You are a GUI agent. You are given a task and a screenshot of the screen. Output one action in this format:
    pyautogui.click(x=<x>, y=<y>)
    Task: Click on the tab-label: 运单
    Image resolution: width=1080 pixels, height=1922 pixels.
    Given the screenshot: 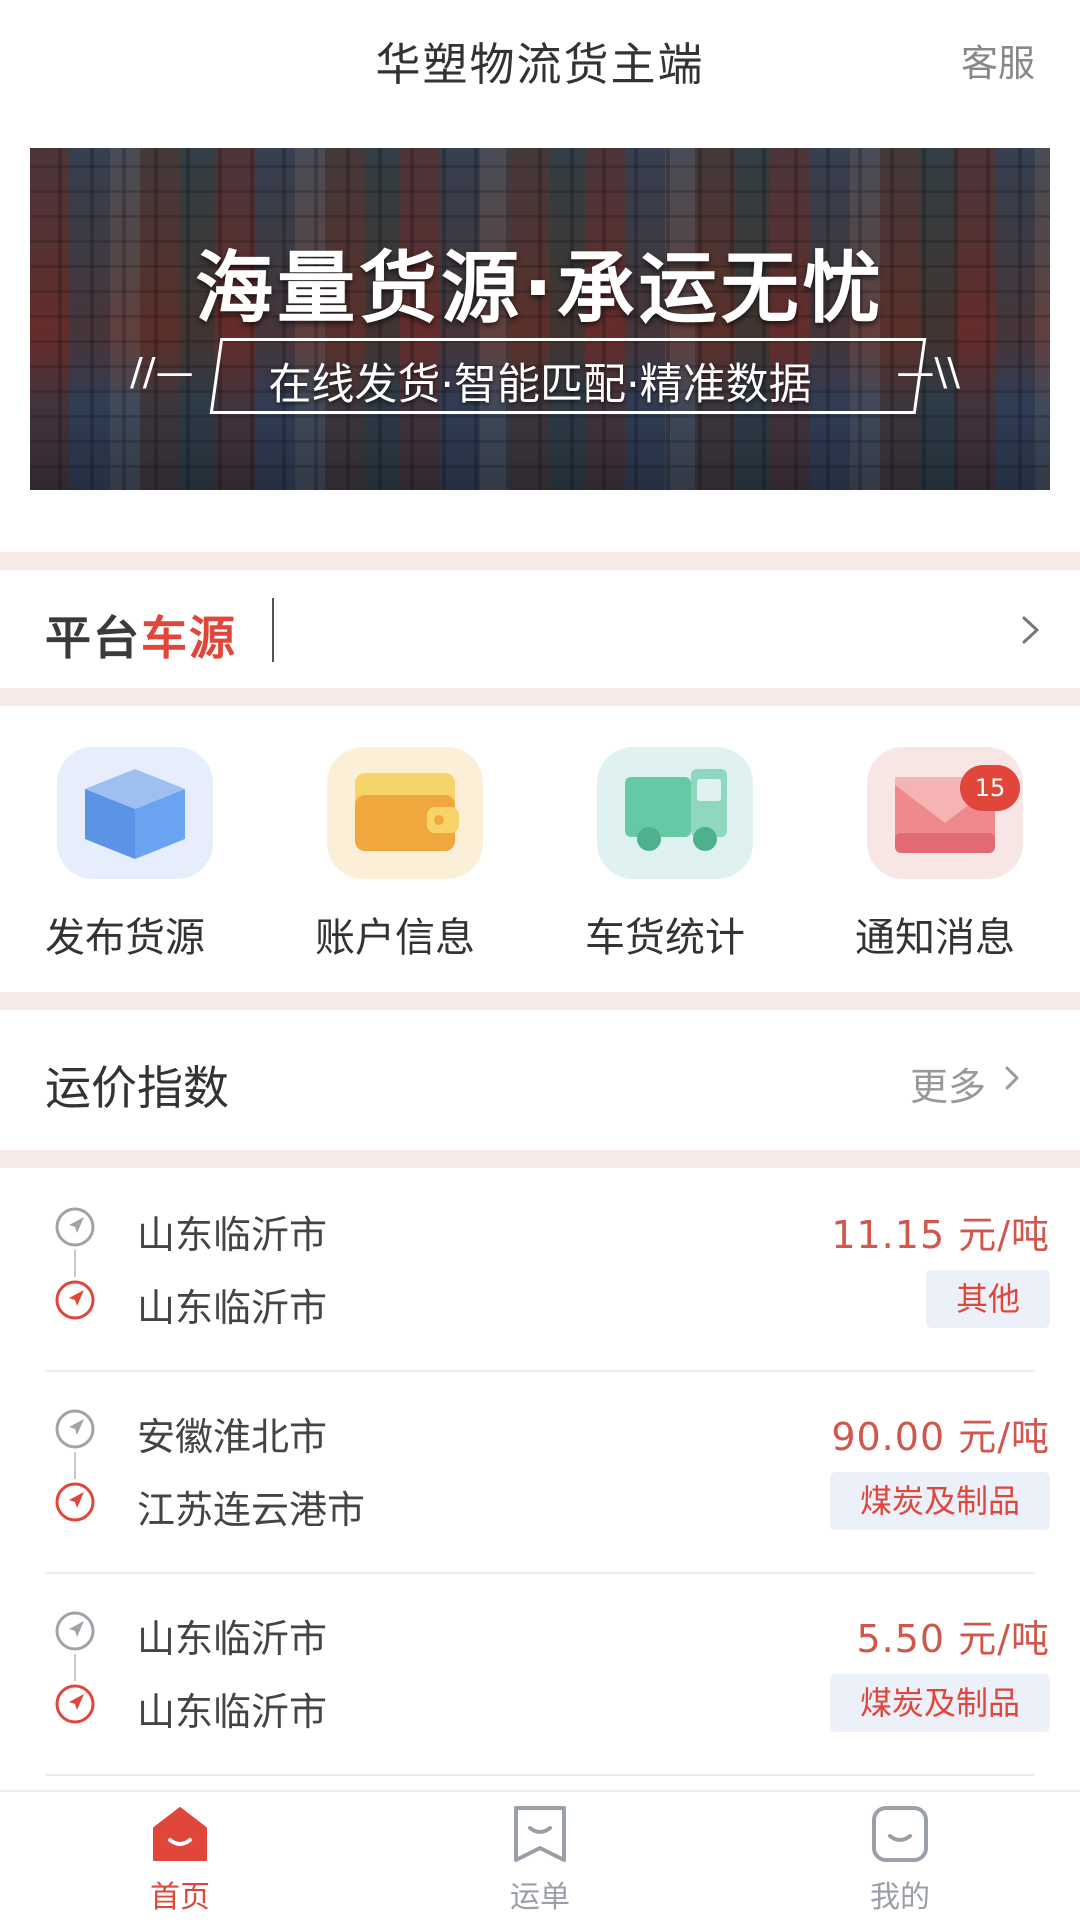 What is the action you would take?
    pyautogui.click(x=540, y=1897)
    